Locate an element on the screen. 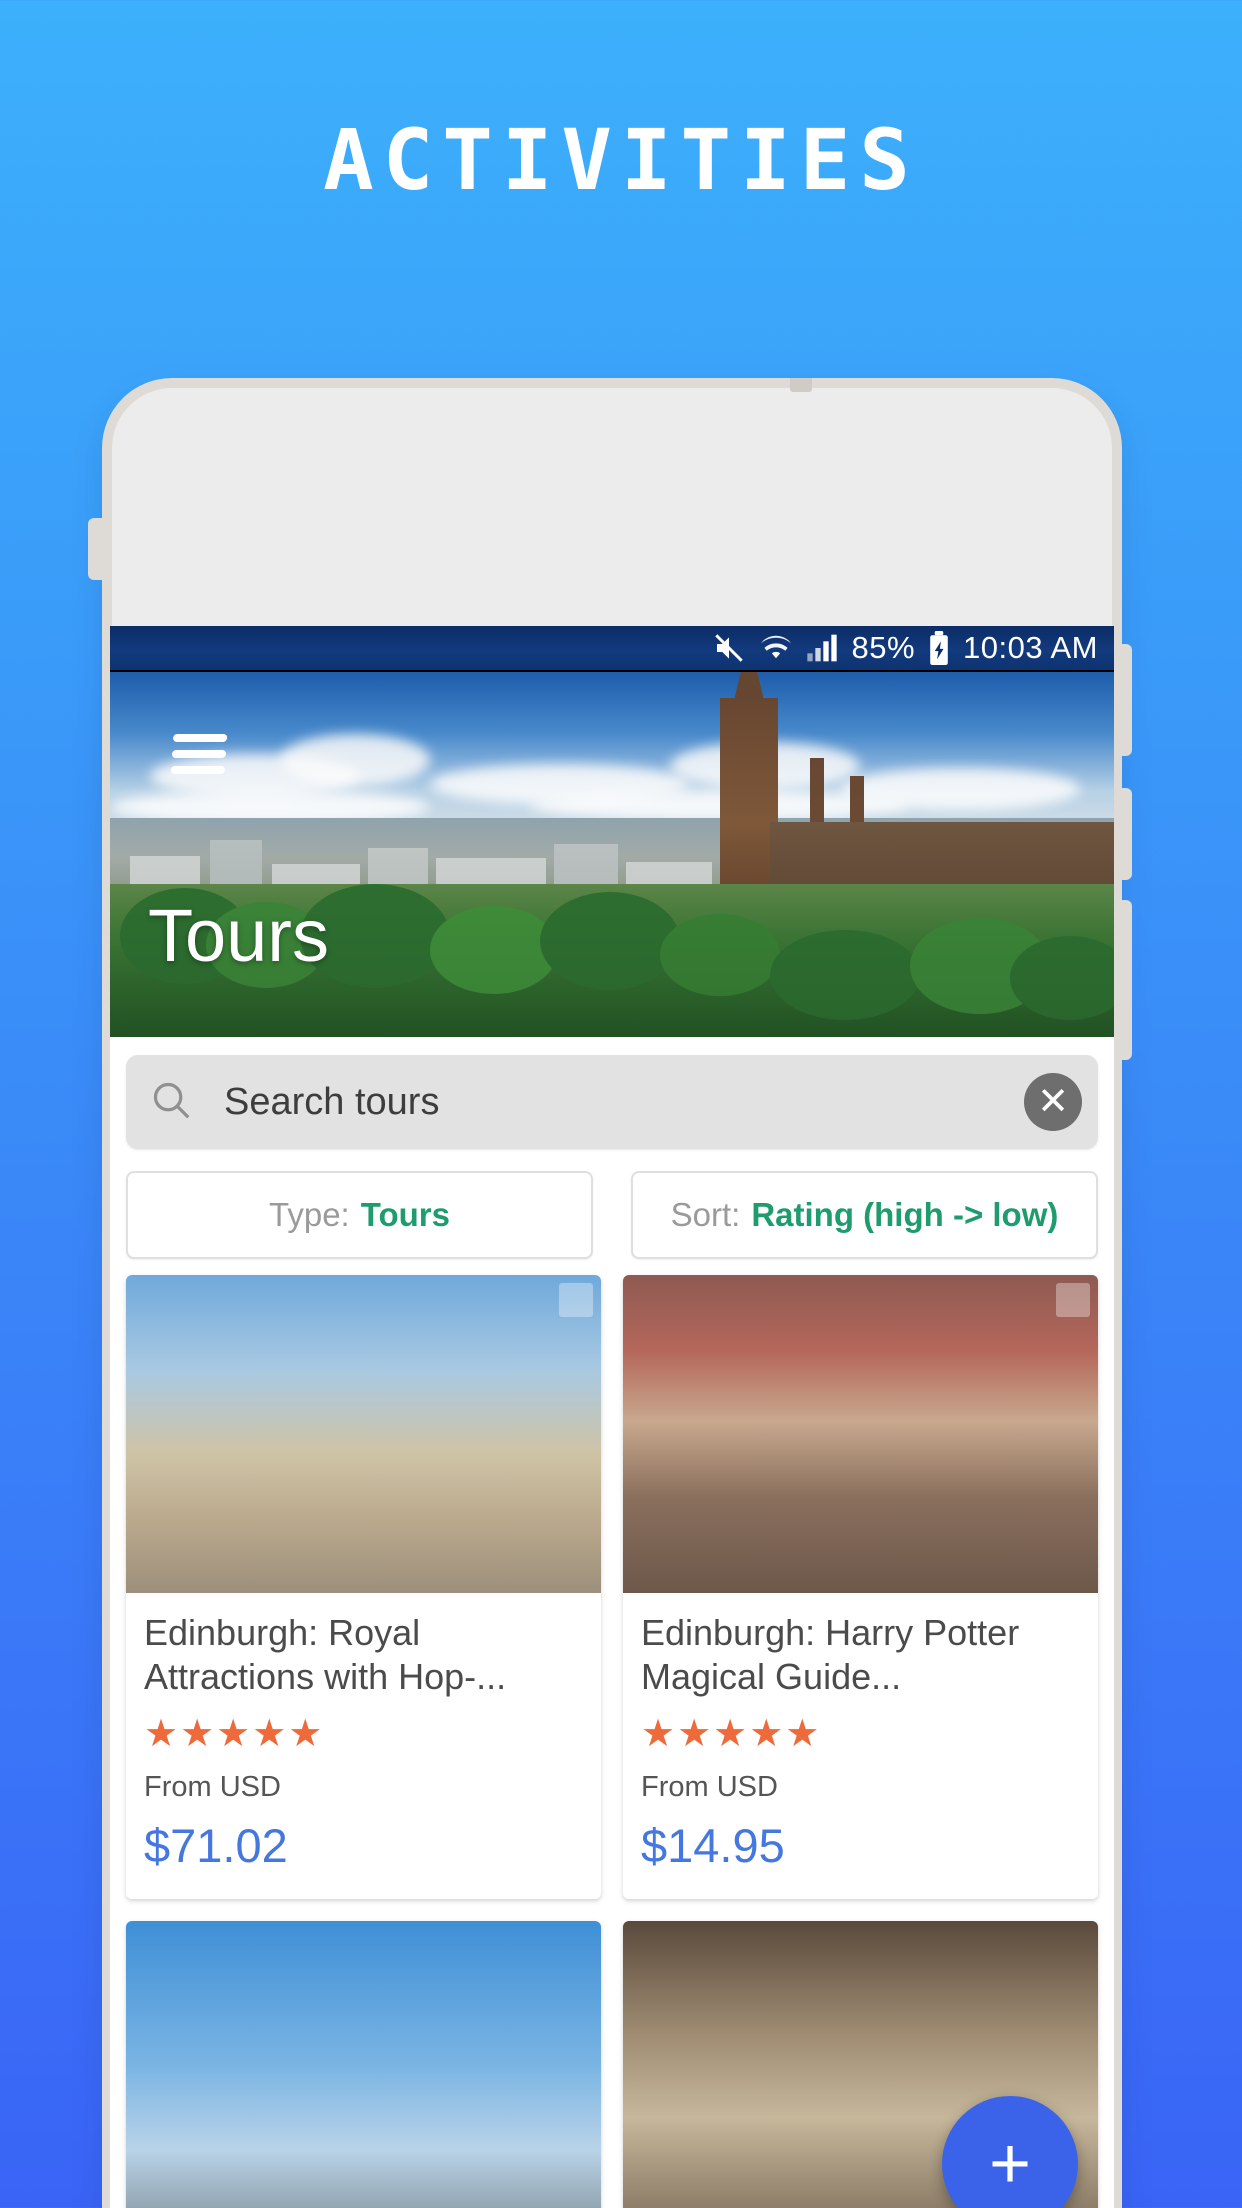  filter-row: Type: Tours Sort: Rating (high -> low) is located at coordinates (612, 1218).